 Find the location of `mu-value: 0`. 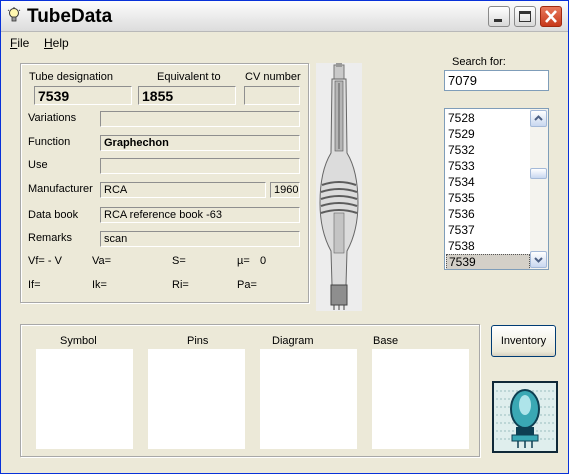

mu-value: 0 is located at coordinates (263, 261).